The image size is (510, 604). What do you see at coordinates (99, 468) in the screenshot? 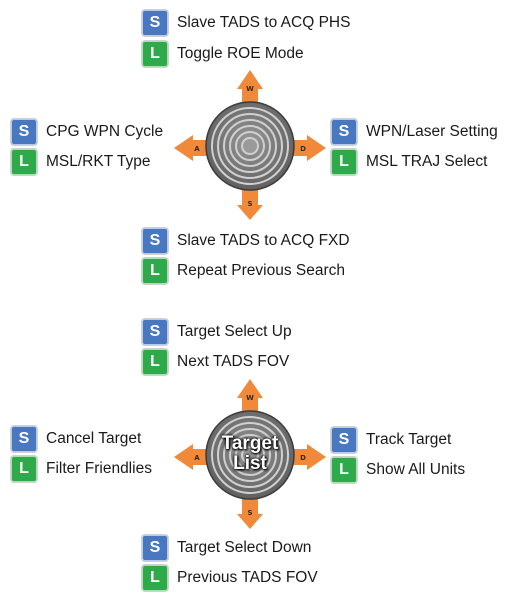
I see `binding-label: Filter Friendlies` at bounding box center [99, 468].